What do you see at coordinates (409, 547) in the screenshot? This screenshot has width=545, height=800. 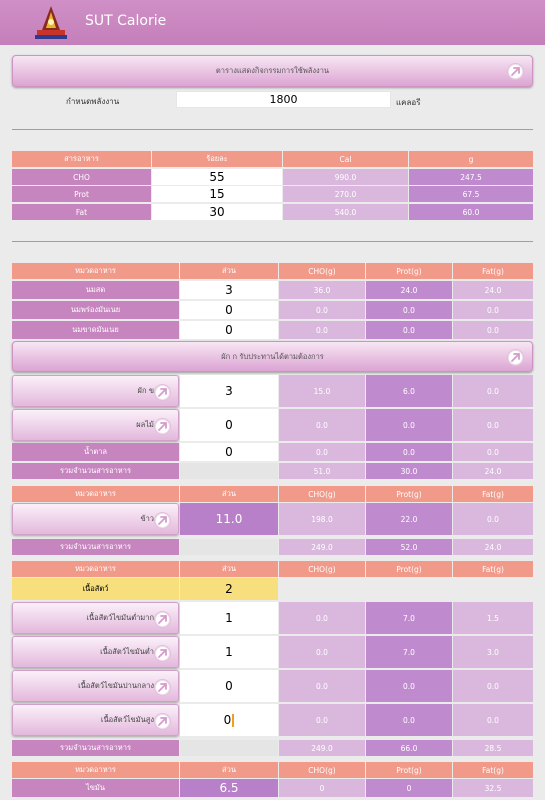 I see `total-prot: 52.0` at bounding box center [409, 547].